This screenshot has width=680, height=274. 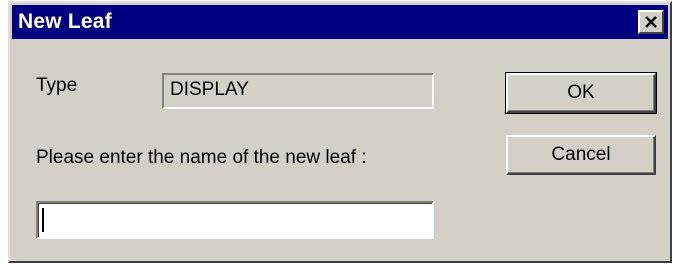 I want to click on close-icon, so click(x=651, y=22).